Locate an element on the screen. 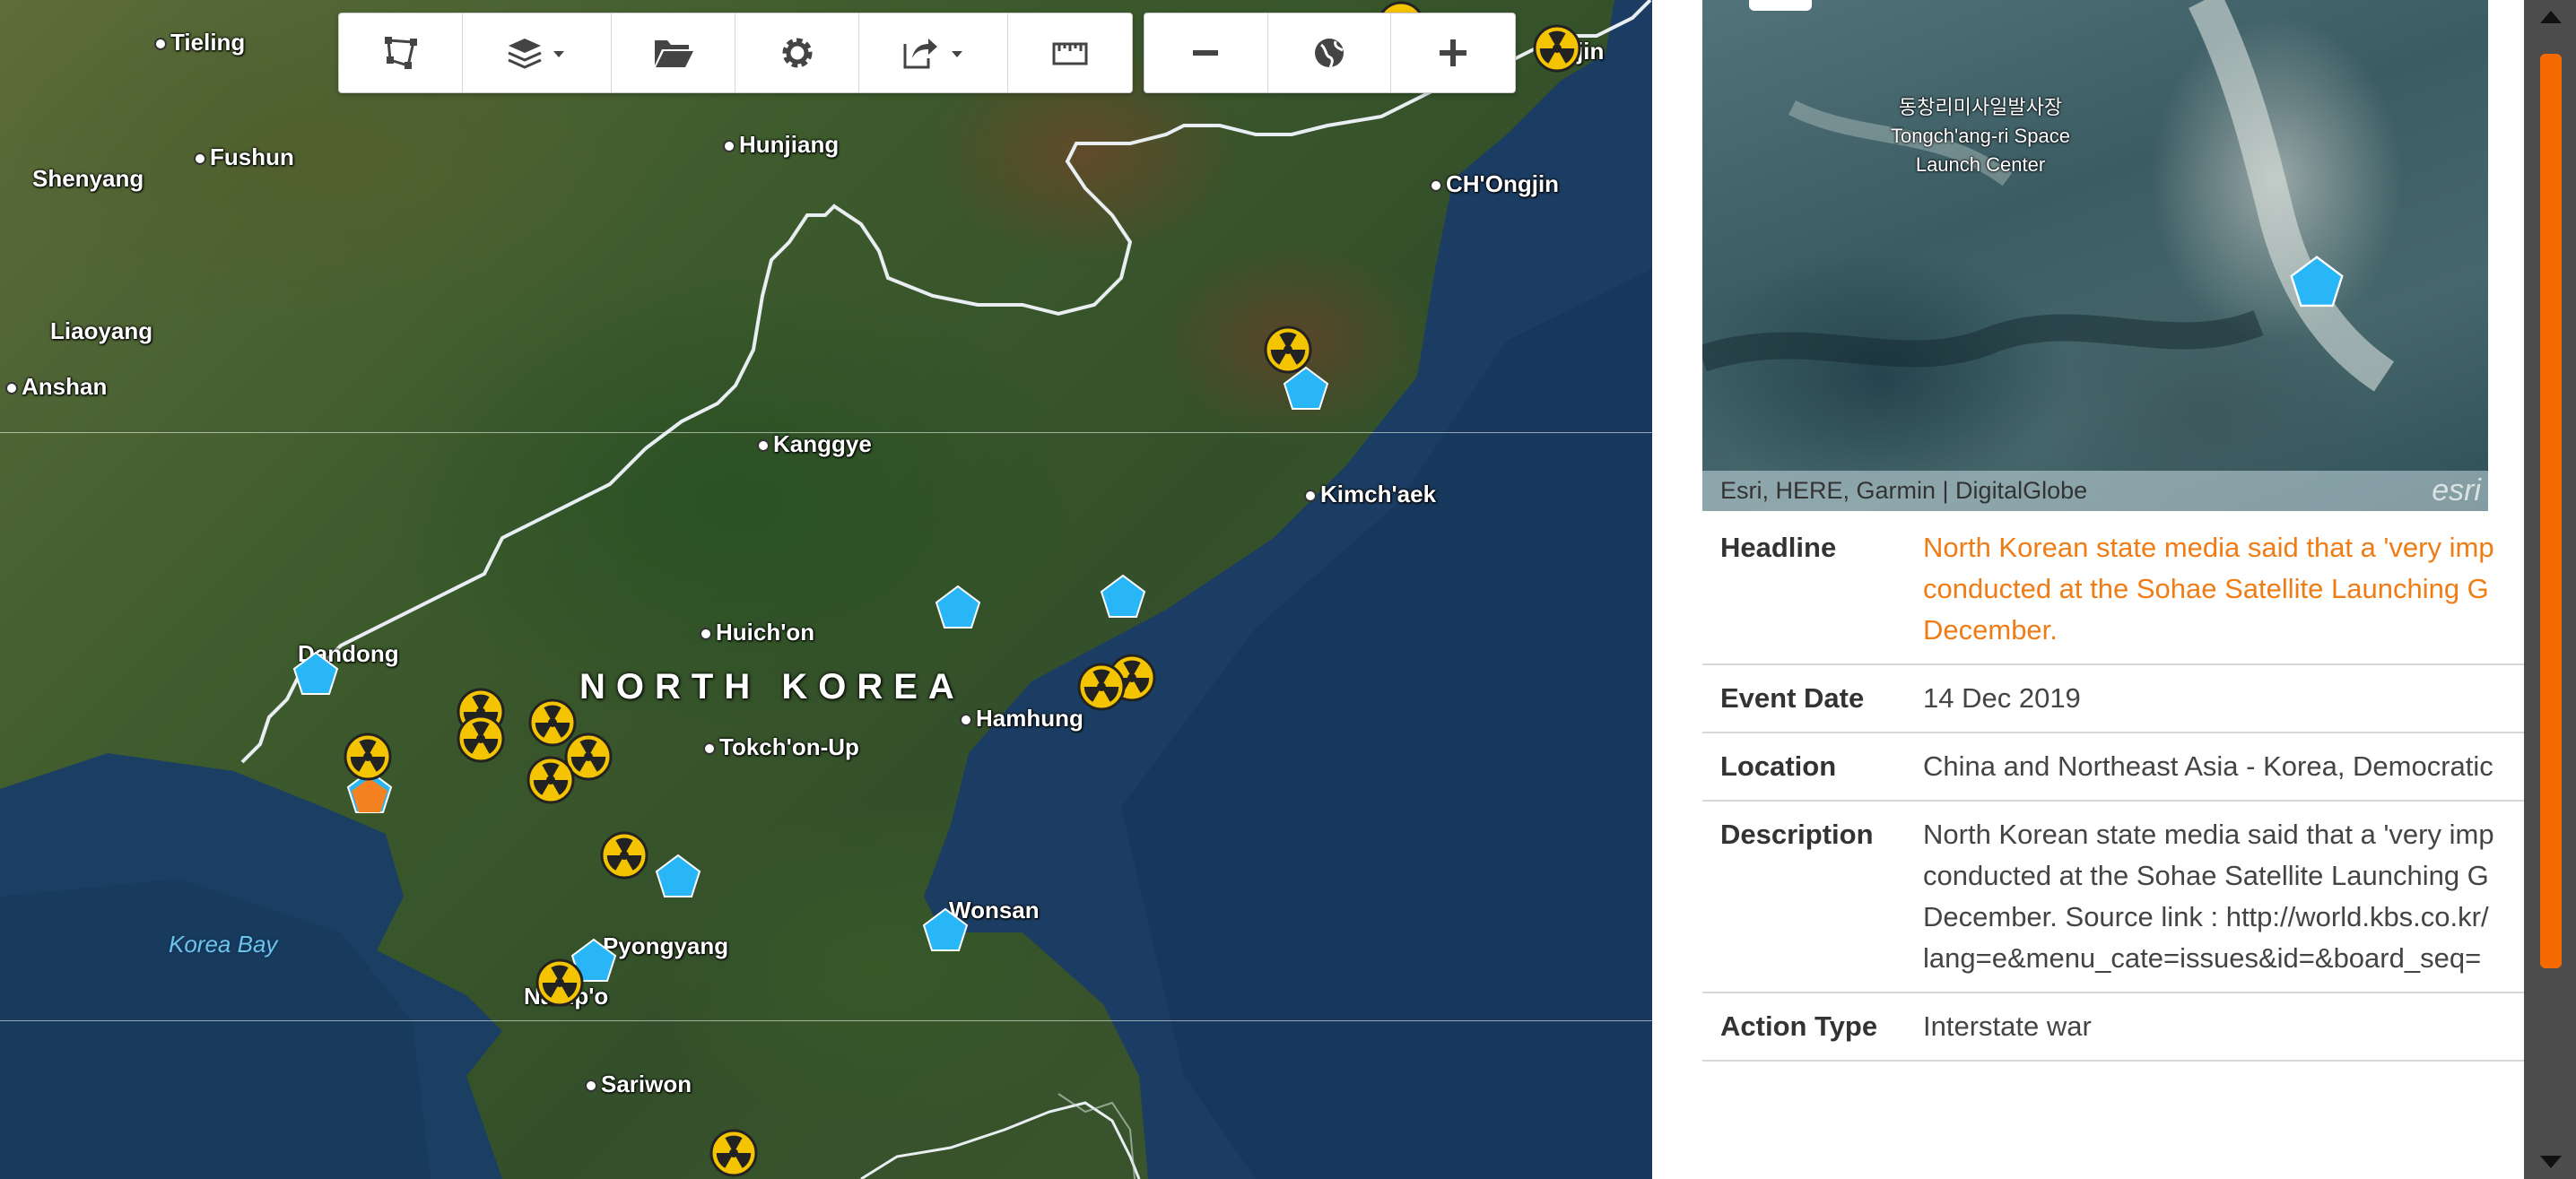 This screenshot has height=1179, width=2576. gear-icon is located at coordinates (797, 53).